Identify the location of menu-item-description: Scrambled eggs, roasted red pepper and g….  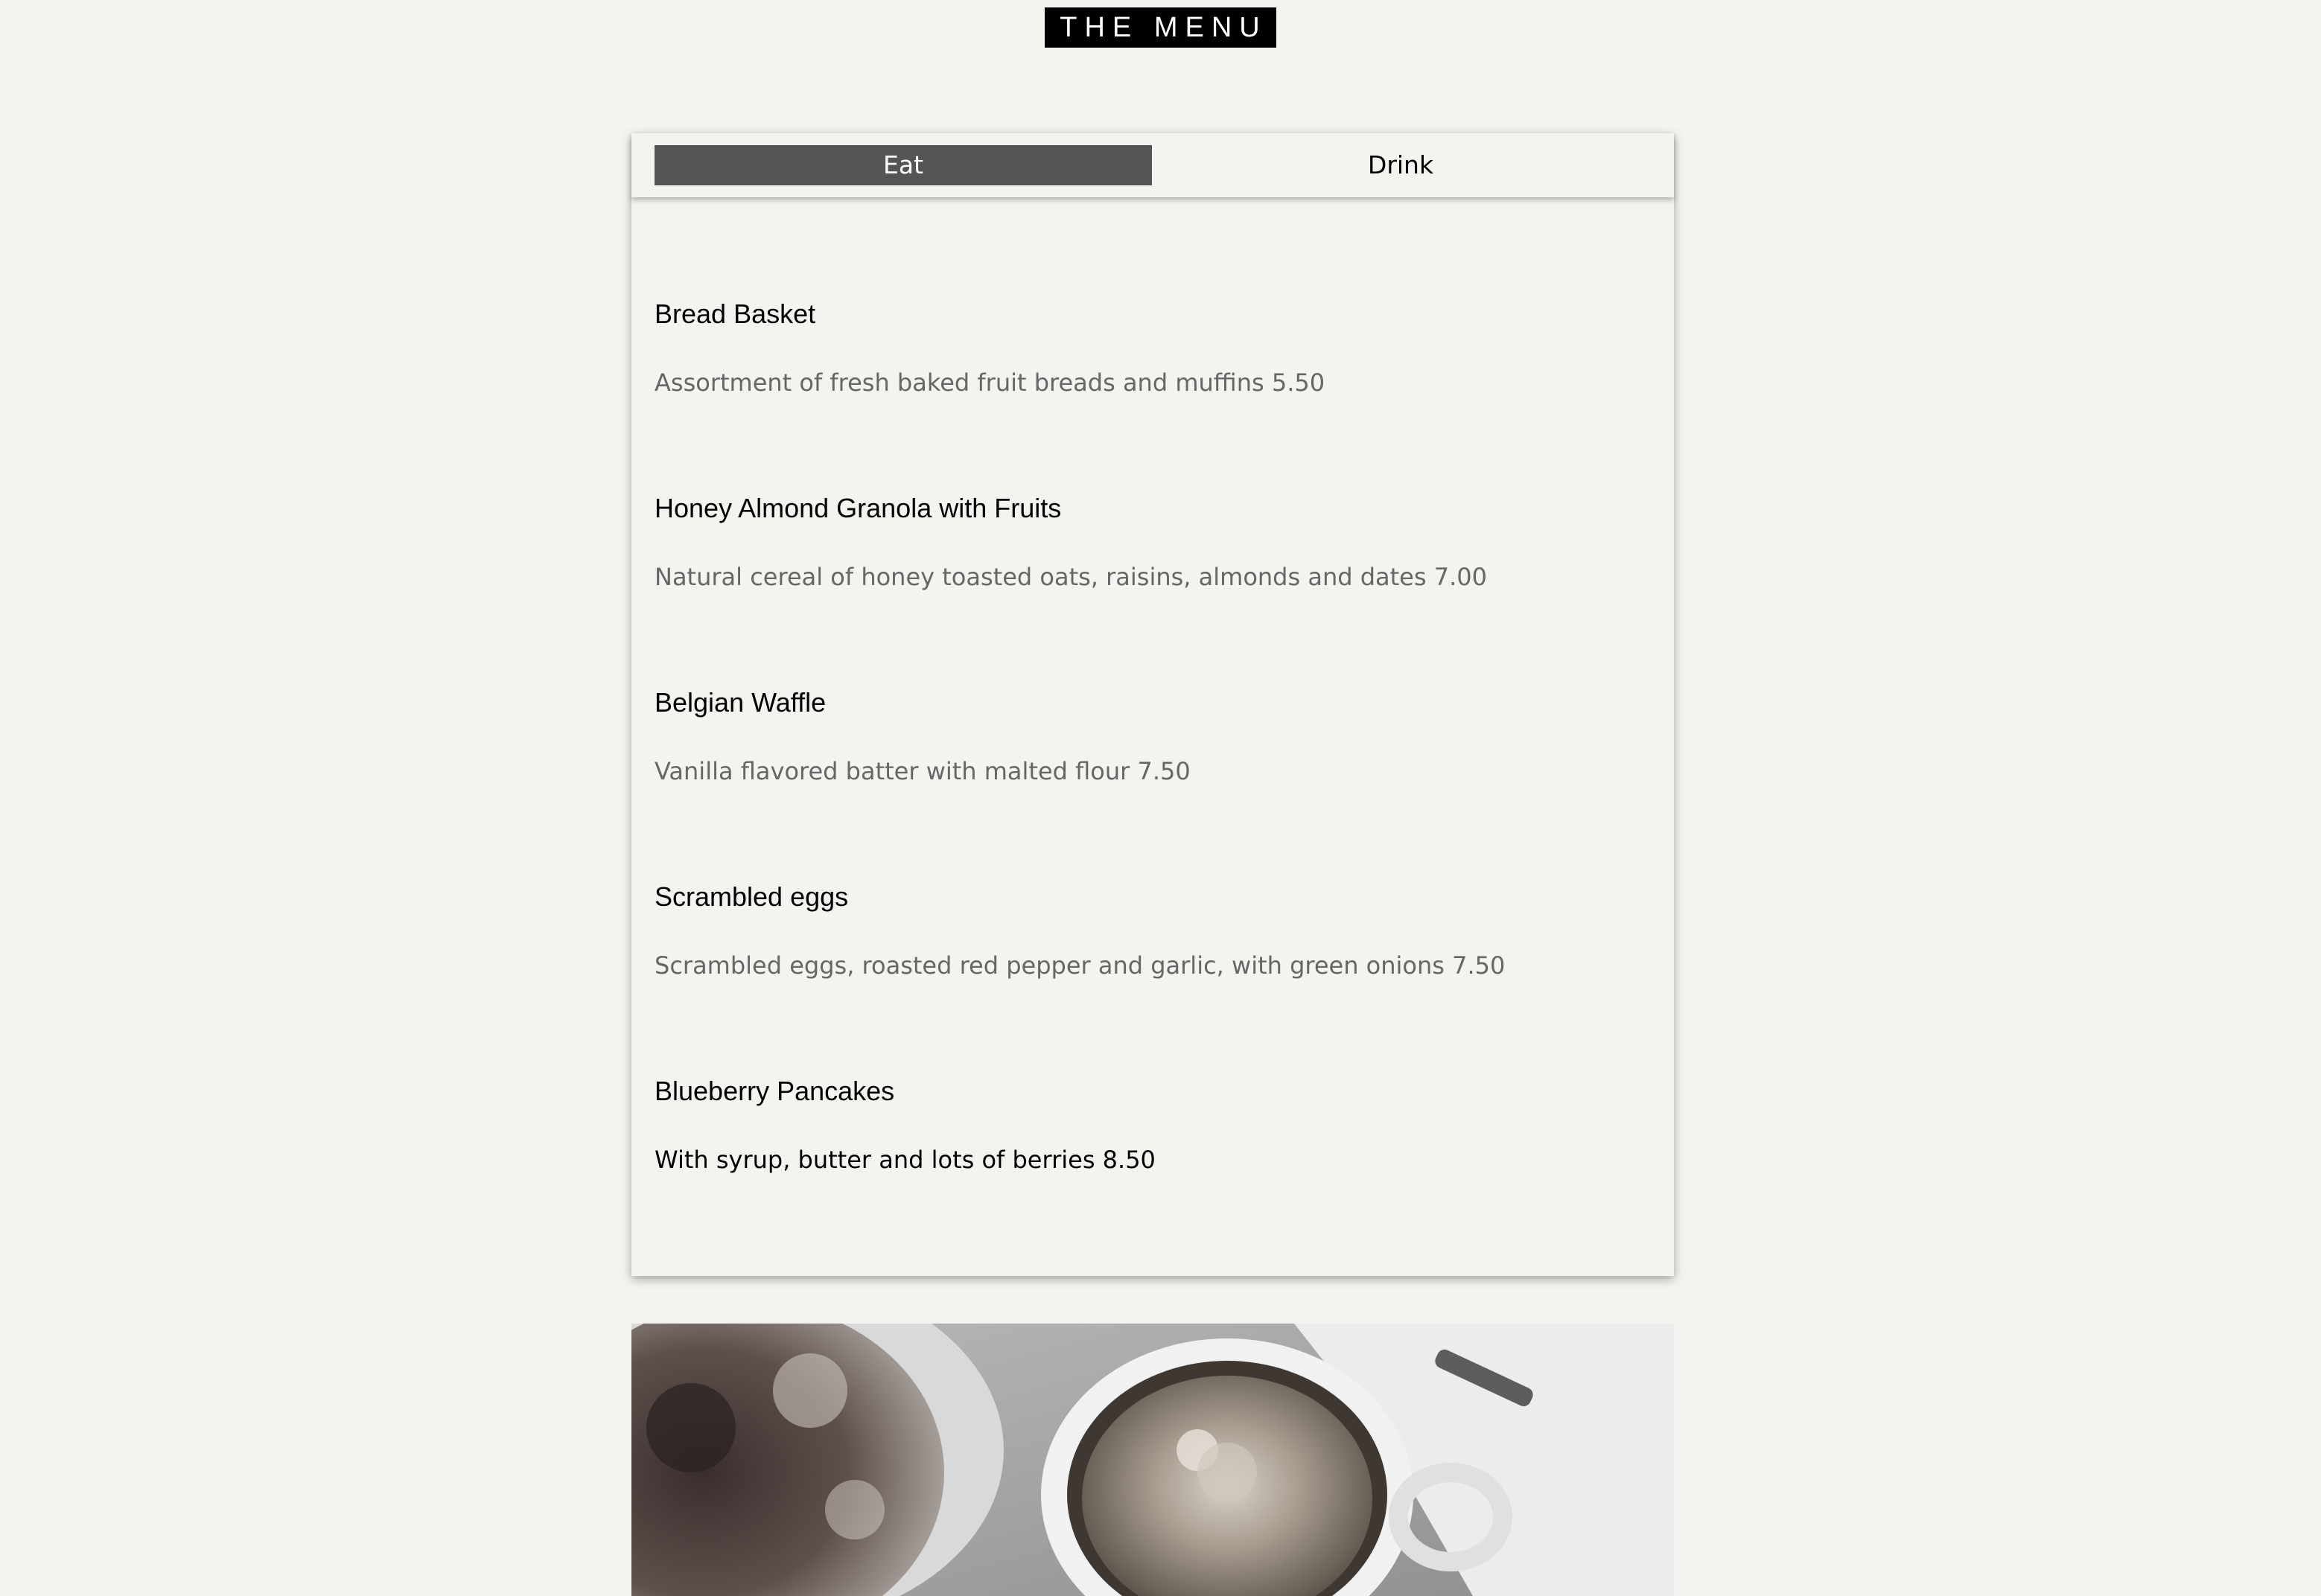
(1080, 965).